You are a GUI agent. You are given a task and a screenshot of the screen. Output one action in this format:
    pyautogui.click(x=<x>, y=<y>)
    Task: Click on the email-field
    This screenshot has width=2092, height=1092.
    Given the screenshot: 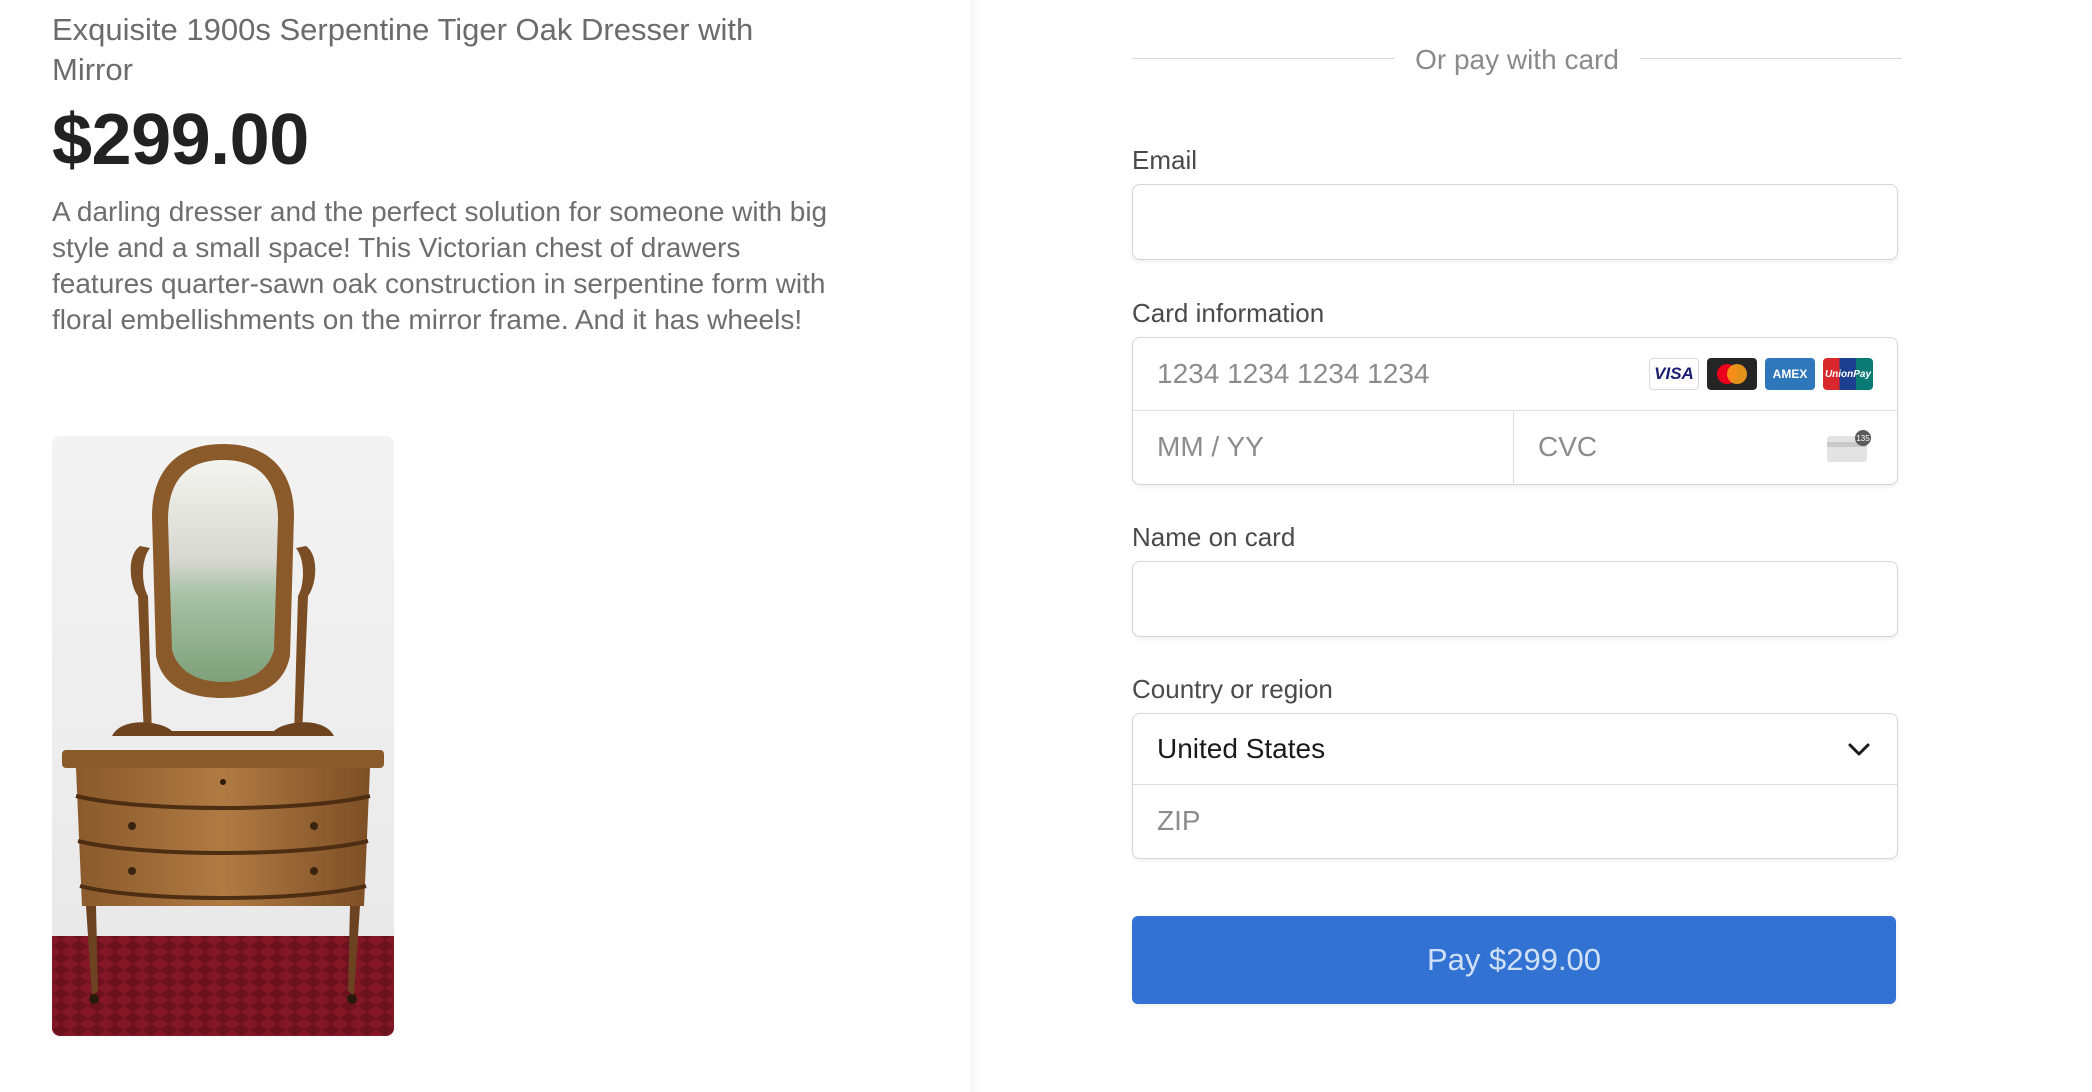 What is the action you would take?
    pyautogui.click(x=1515, y=222)
    